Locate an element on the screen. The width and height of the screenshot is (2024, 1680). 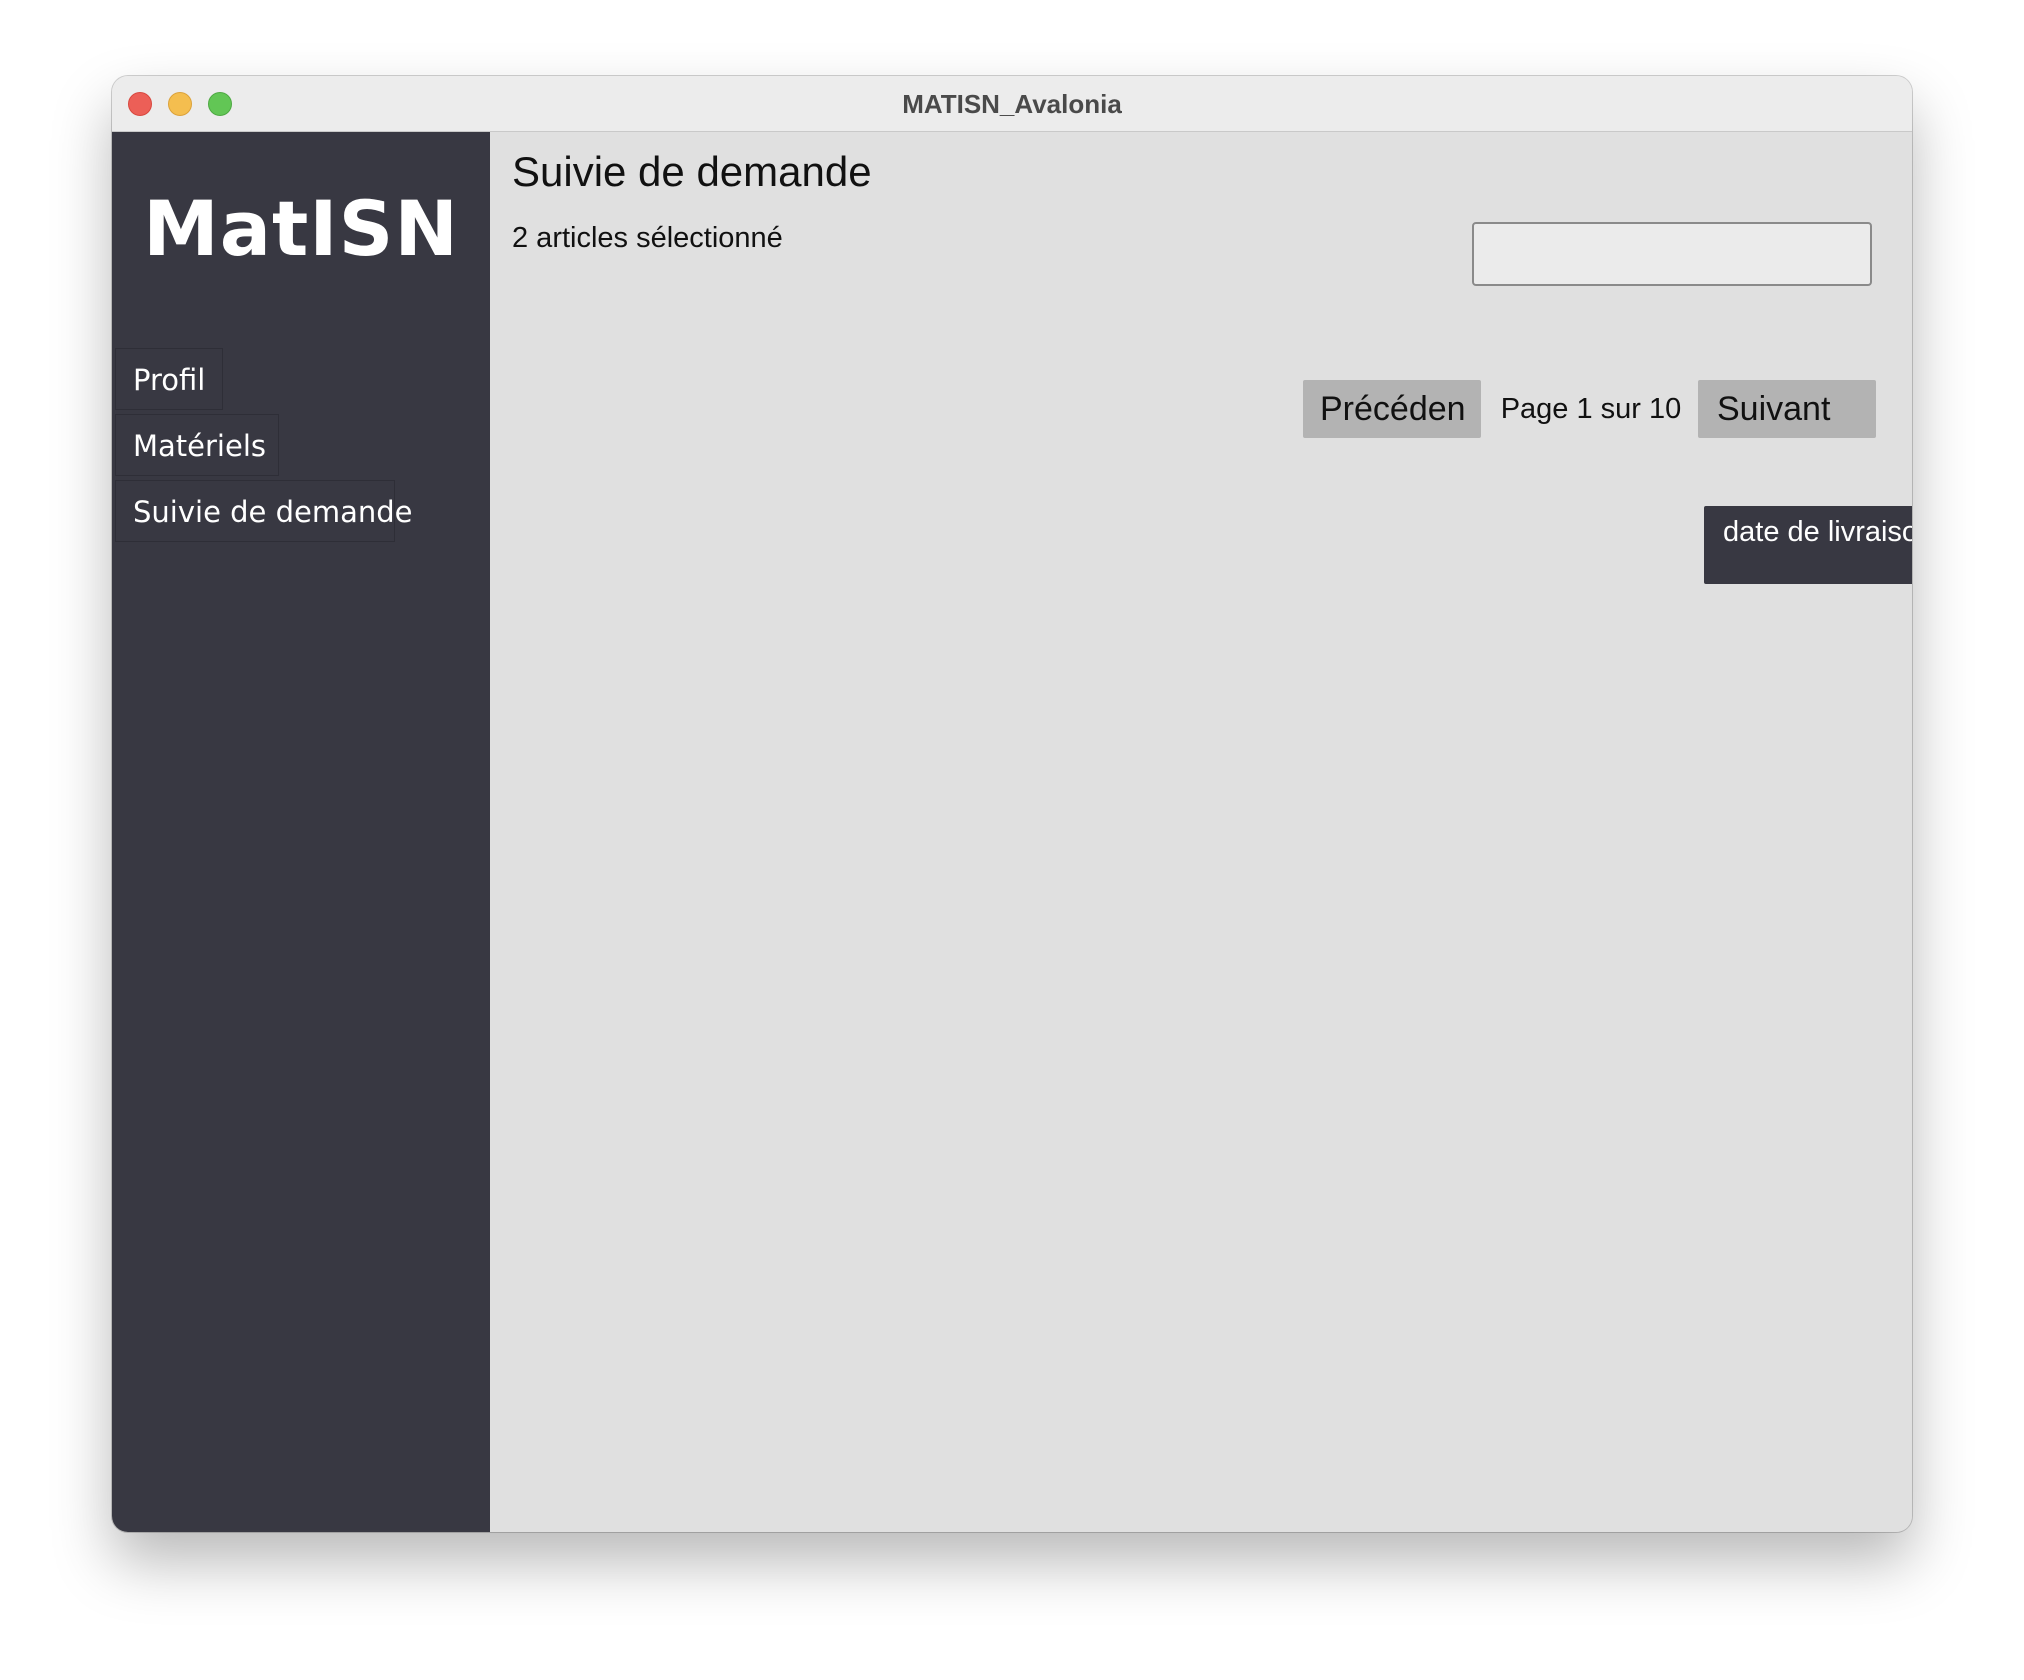
previous-page-button: Précéden is located at coordinates (1392, 409).